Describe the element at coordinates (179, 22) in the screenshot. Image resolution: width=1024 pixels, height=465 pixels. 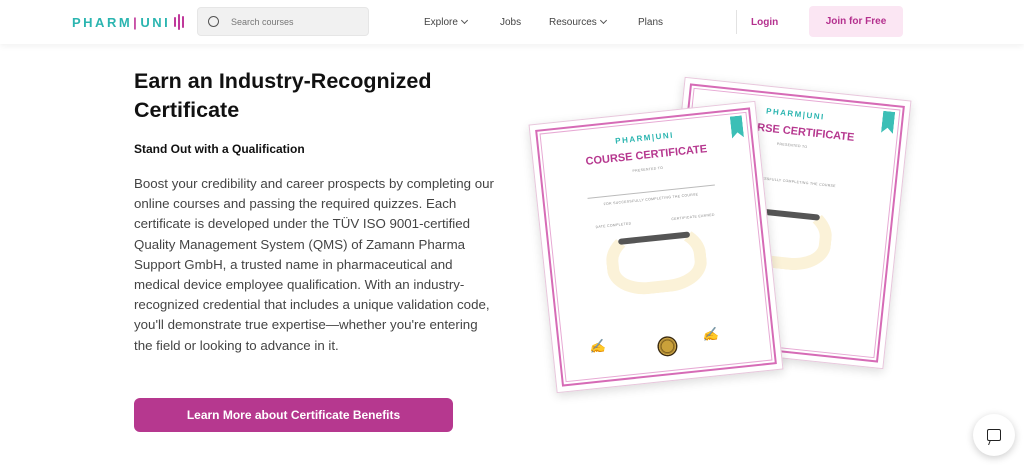
I see `logo-bars-icon` at that location.